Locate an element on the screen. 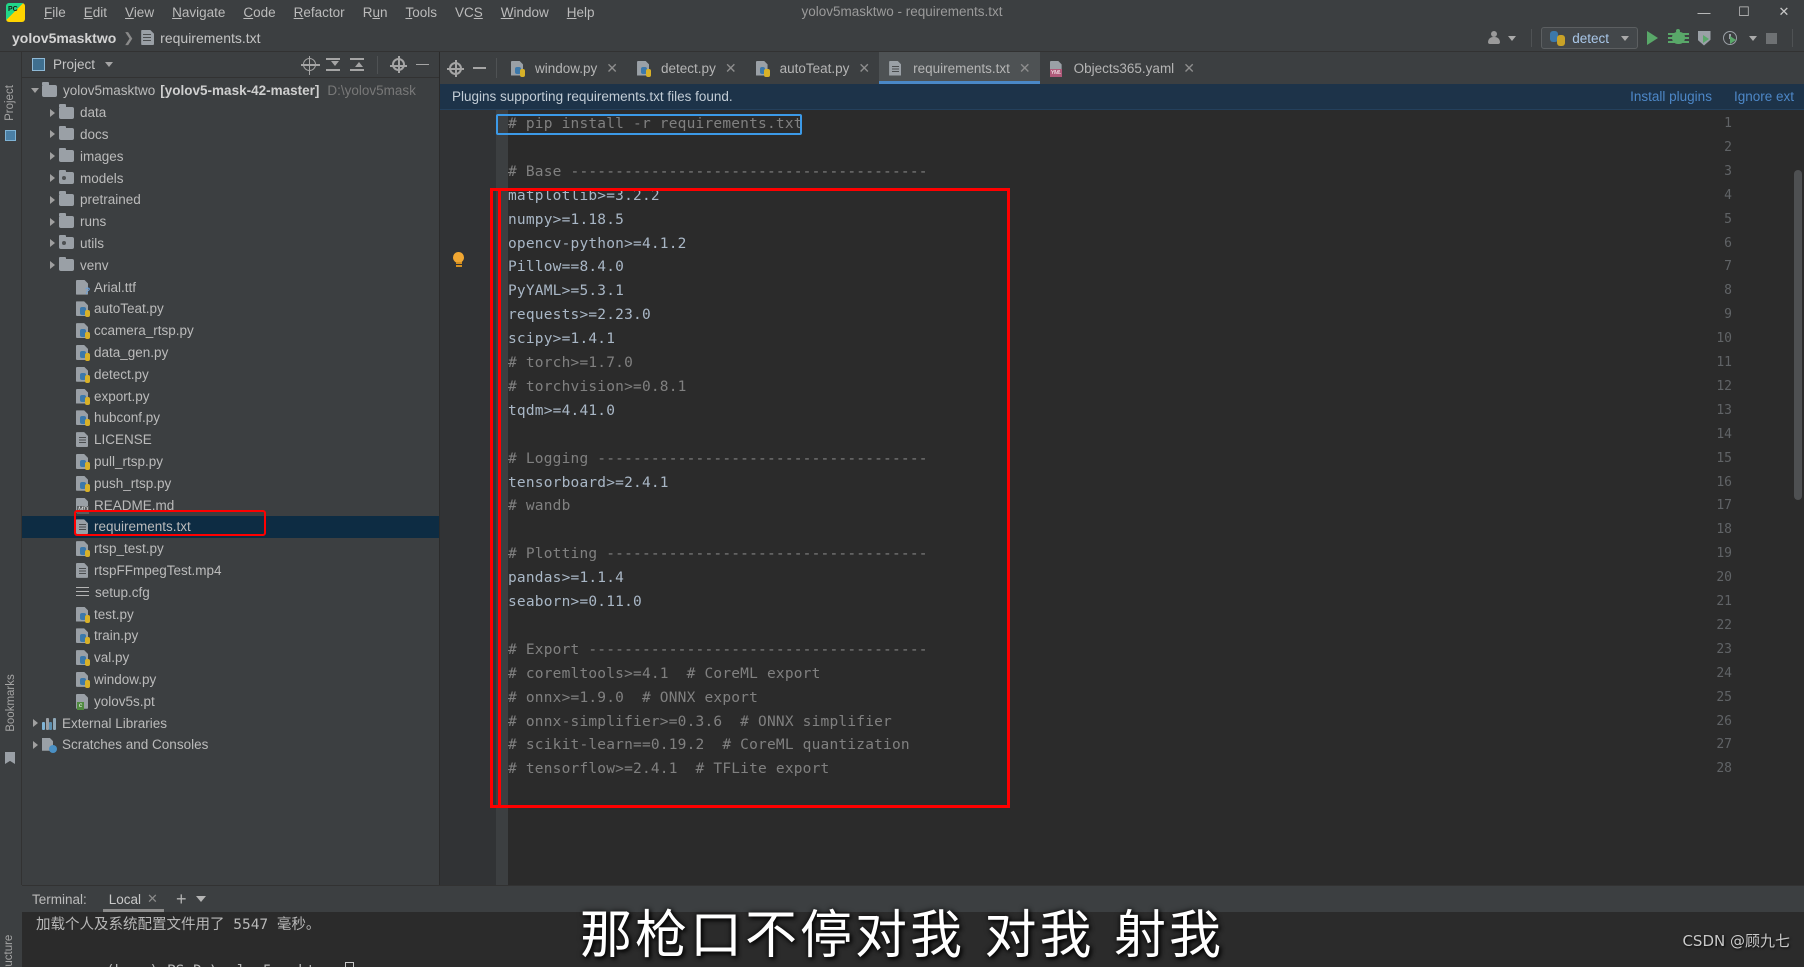 The image size is (1804, 967). tree-item-detect: detect.py is located at coordinates (230, 374).